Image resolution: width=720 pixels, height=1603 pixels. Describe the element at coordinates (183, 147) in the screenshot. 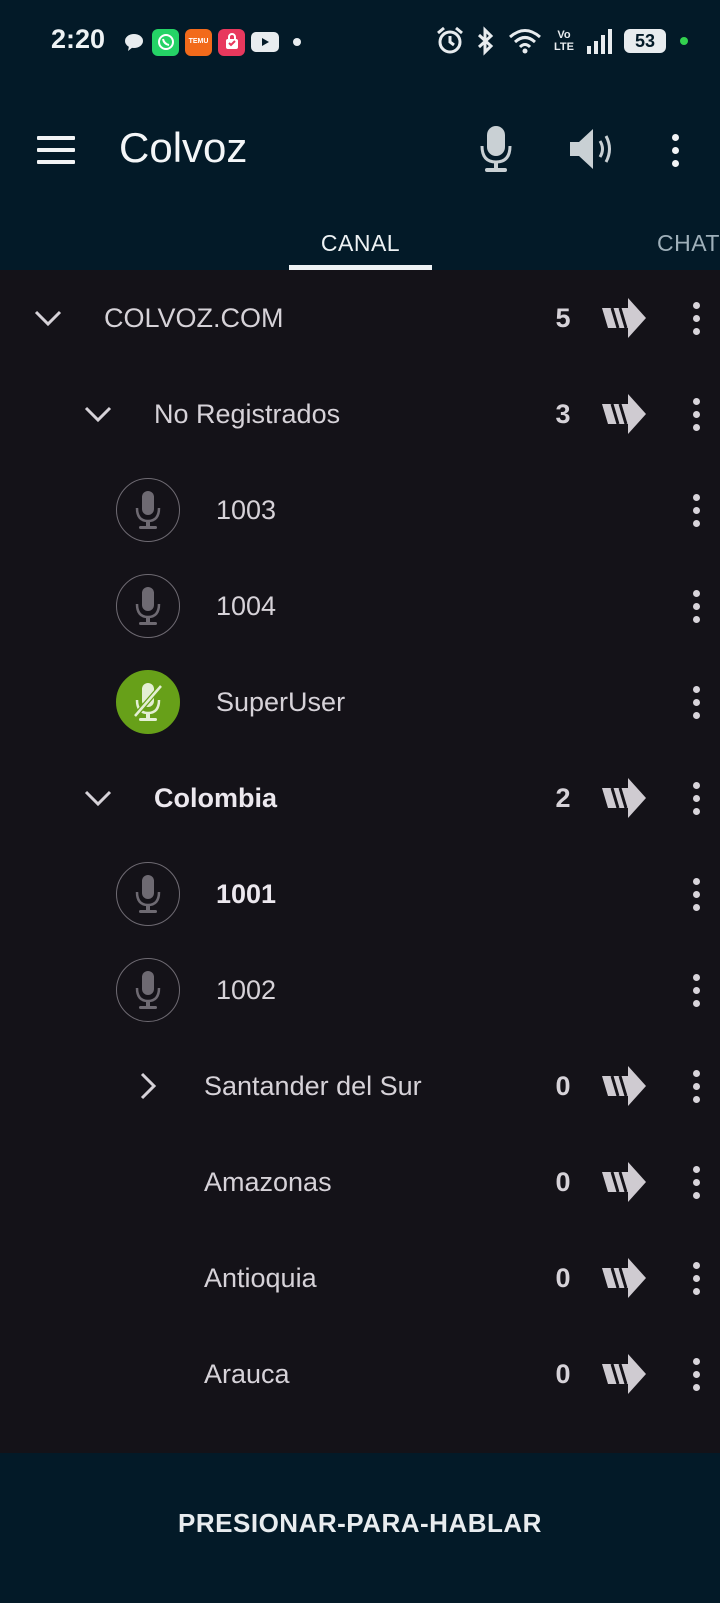

I see `app-title: Colvoz` at that location.